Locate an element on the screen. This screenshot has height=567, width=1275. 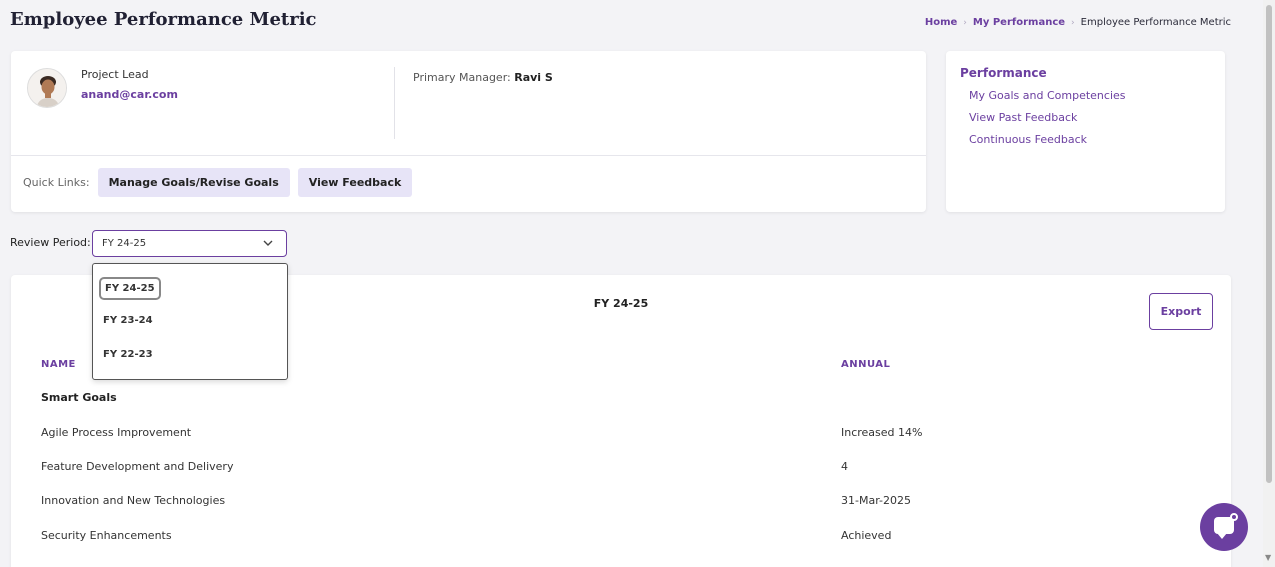
view-feedback-button: View Feedback is located at coordinates (355, 182).